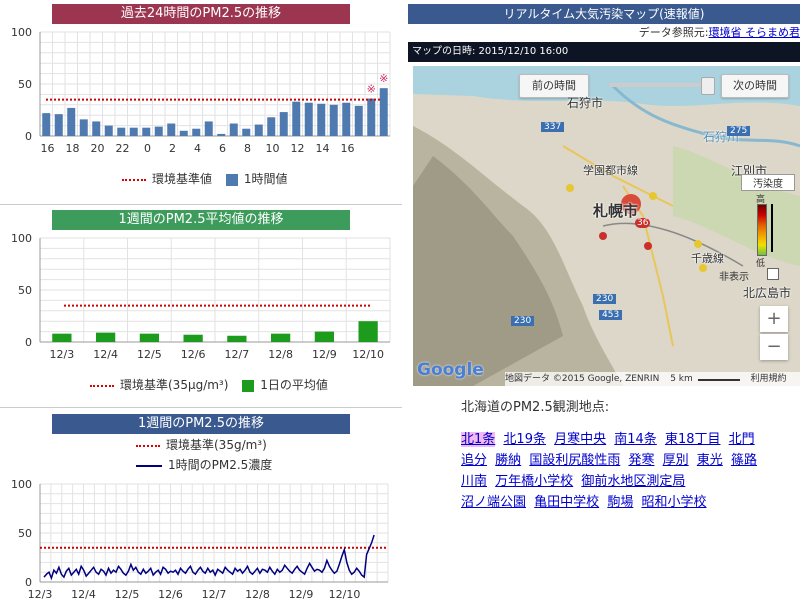 The image size is (803, 614). Describe the element at coordinates (744, 460) in the screenshot. I see `station-link: 篠路` at that location.